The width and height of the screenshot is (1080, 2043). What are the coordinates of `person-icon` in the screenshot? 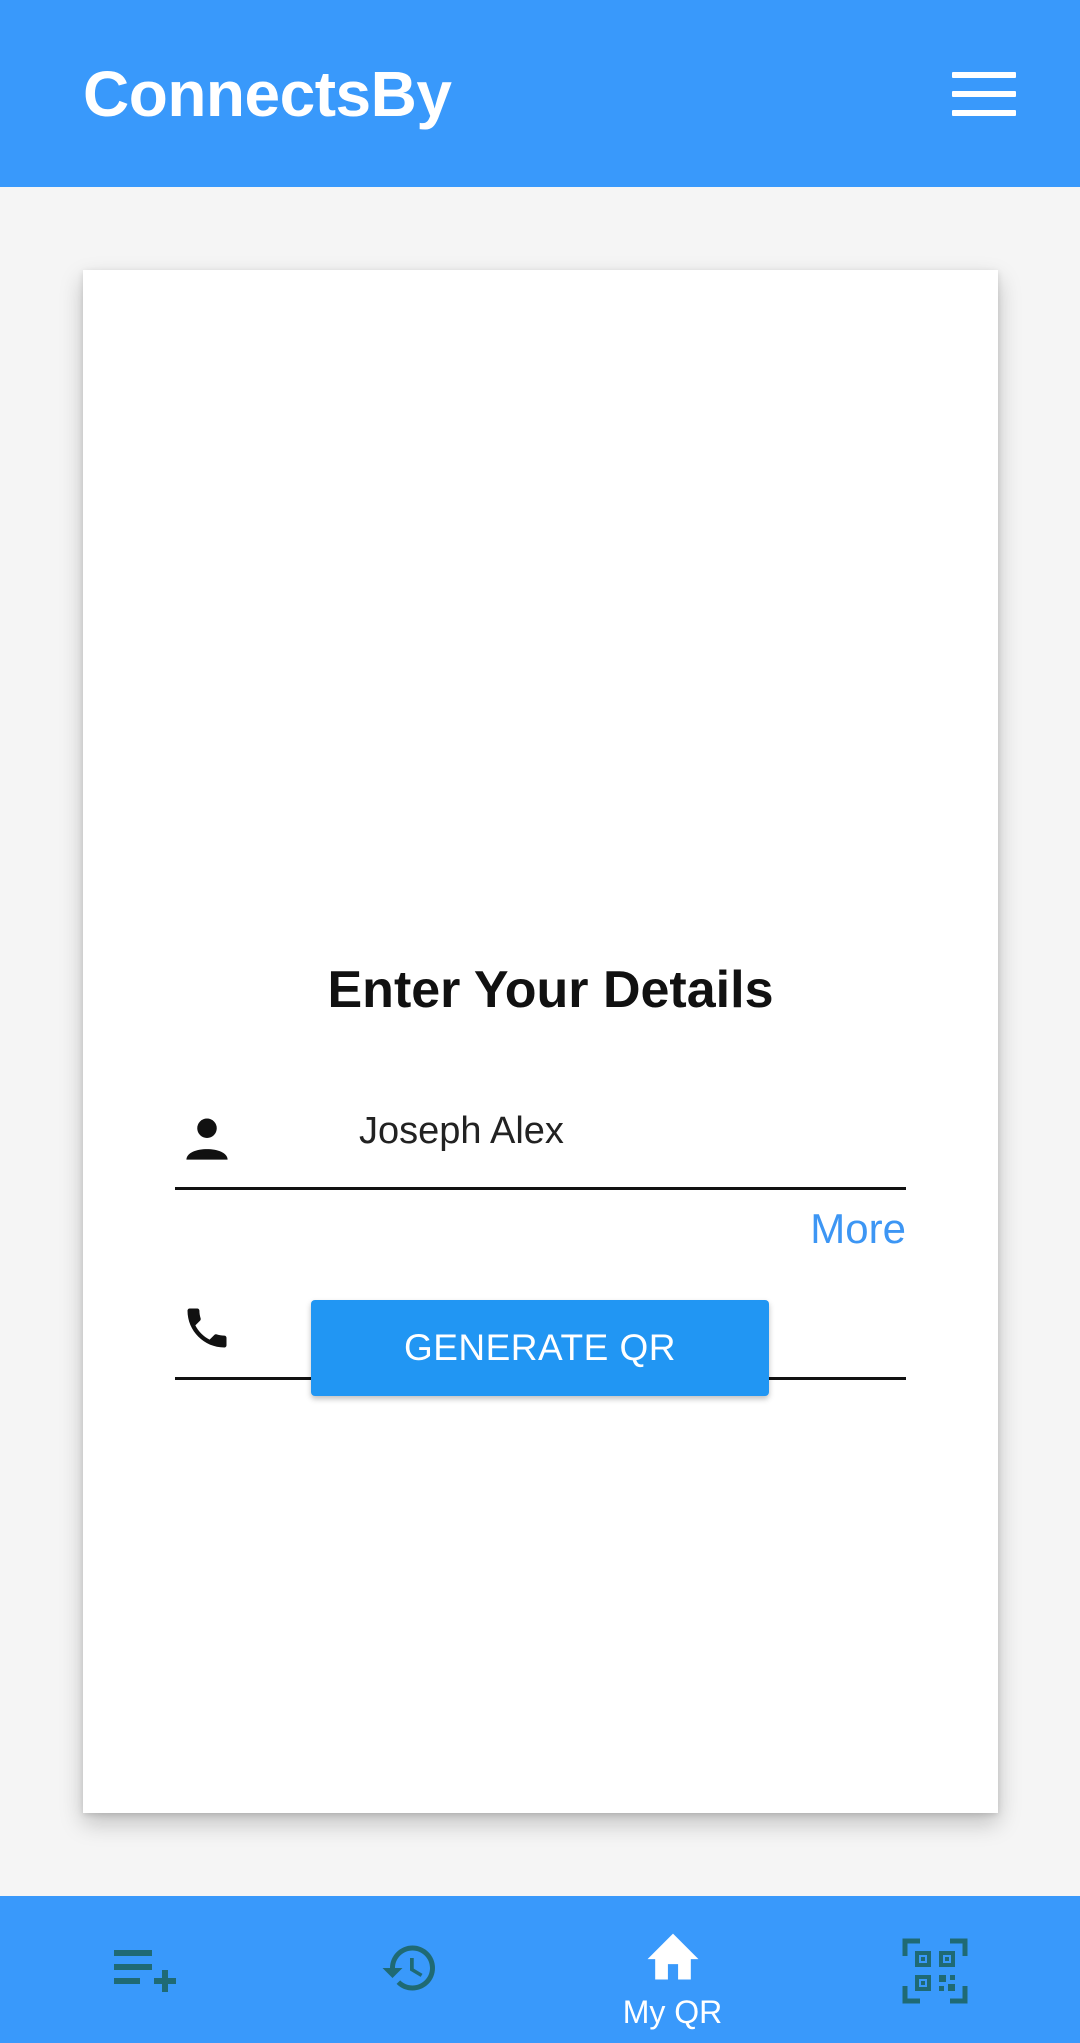 It's located at (207, 1139).